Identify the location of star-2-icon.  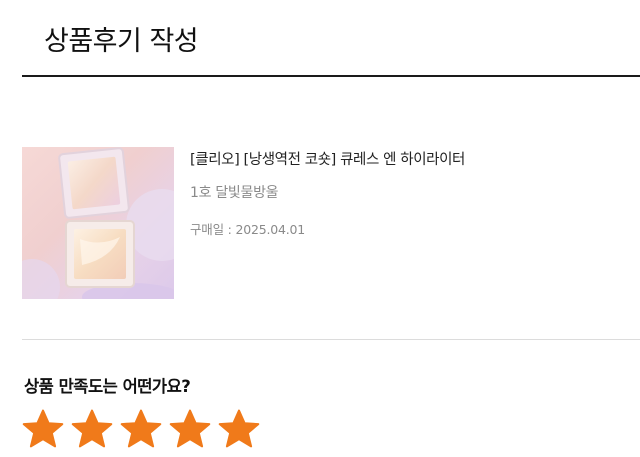
(92, 429).